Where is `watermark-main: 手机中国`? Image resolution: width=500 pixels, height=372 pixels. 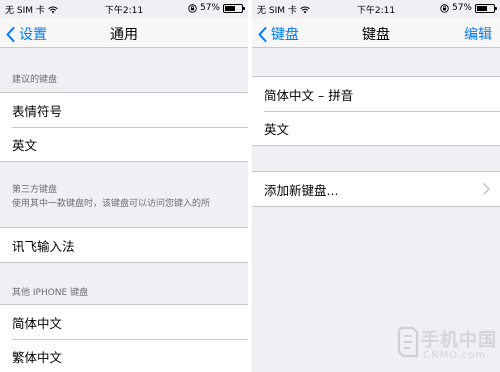 watermark-main: 手机中国 is located at coordinates (459, 340).